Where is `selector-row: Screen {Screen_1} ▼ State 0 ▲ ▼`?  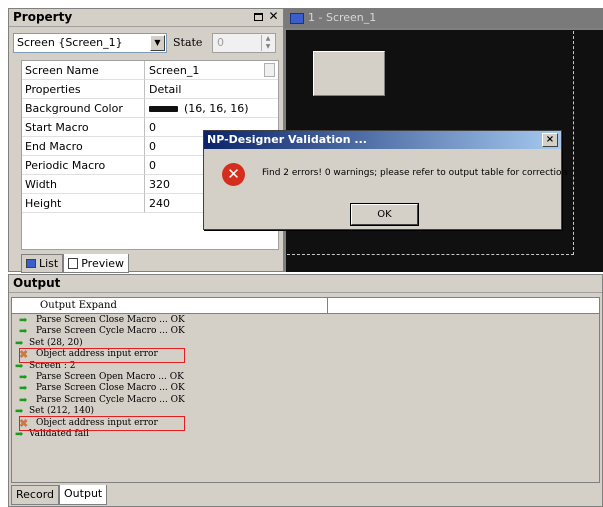 selector-row: Screen {Screen_1} ▼ State 0 ▲ ▼ is located at coordinates (147, 43).